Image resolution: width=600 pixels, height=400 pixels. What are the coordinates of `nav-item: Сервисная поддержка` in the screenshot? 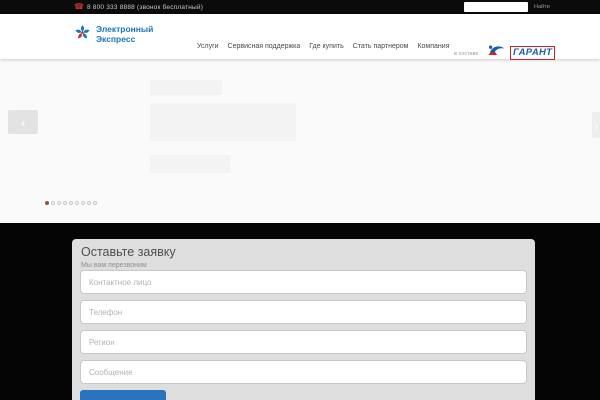 It's located at (264, 46).